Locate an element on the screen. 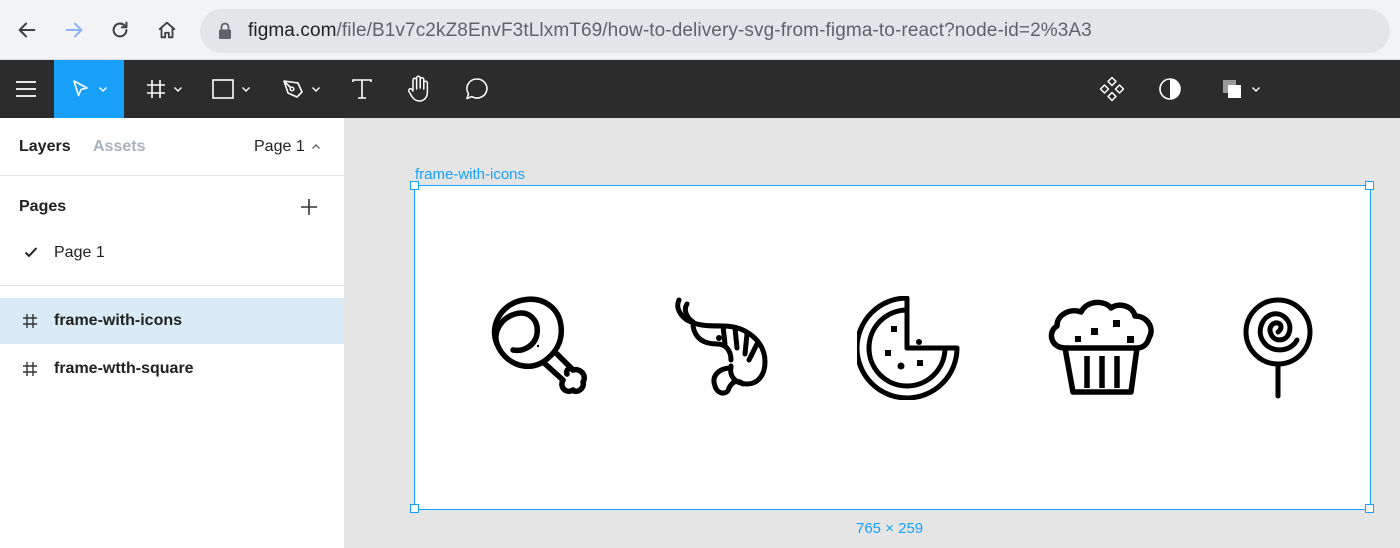 Image resolution: width=1400 pixels, height=548 pixels. rectangle-tool-button is located at coordinates (231, 89).